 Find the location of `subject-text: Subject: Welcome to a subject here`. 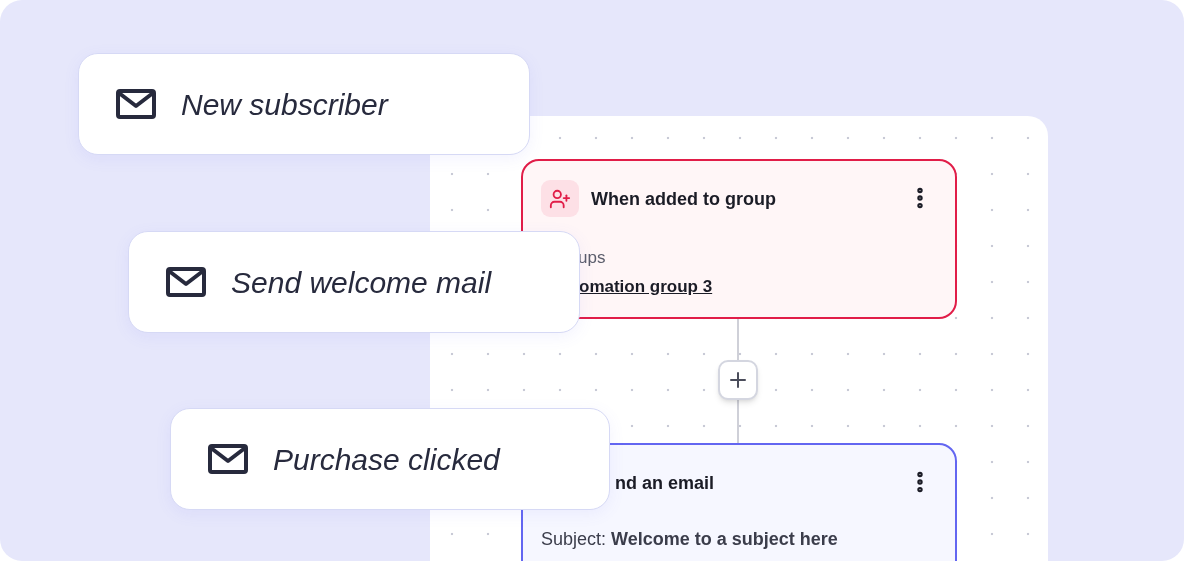

subject-text: Subject: Welcome to a subject here is located at coordinates (689, 539).